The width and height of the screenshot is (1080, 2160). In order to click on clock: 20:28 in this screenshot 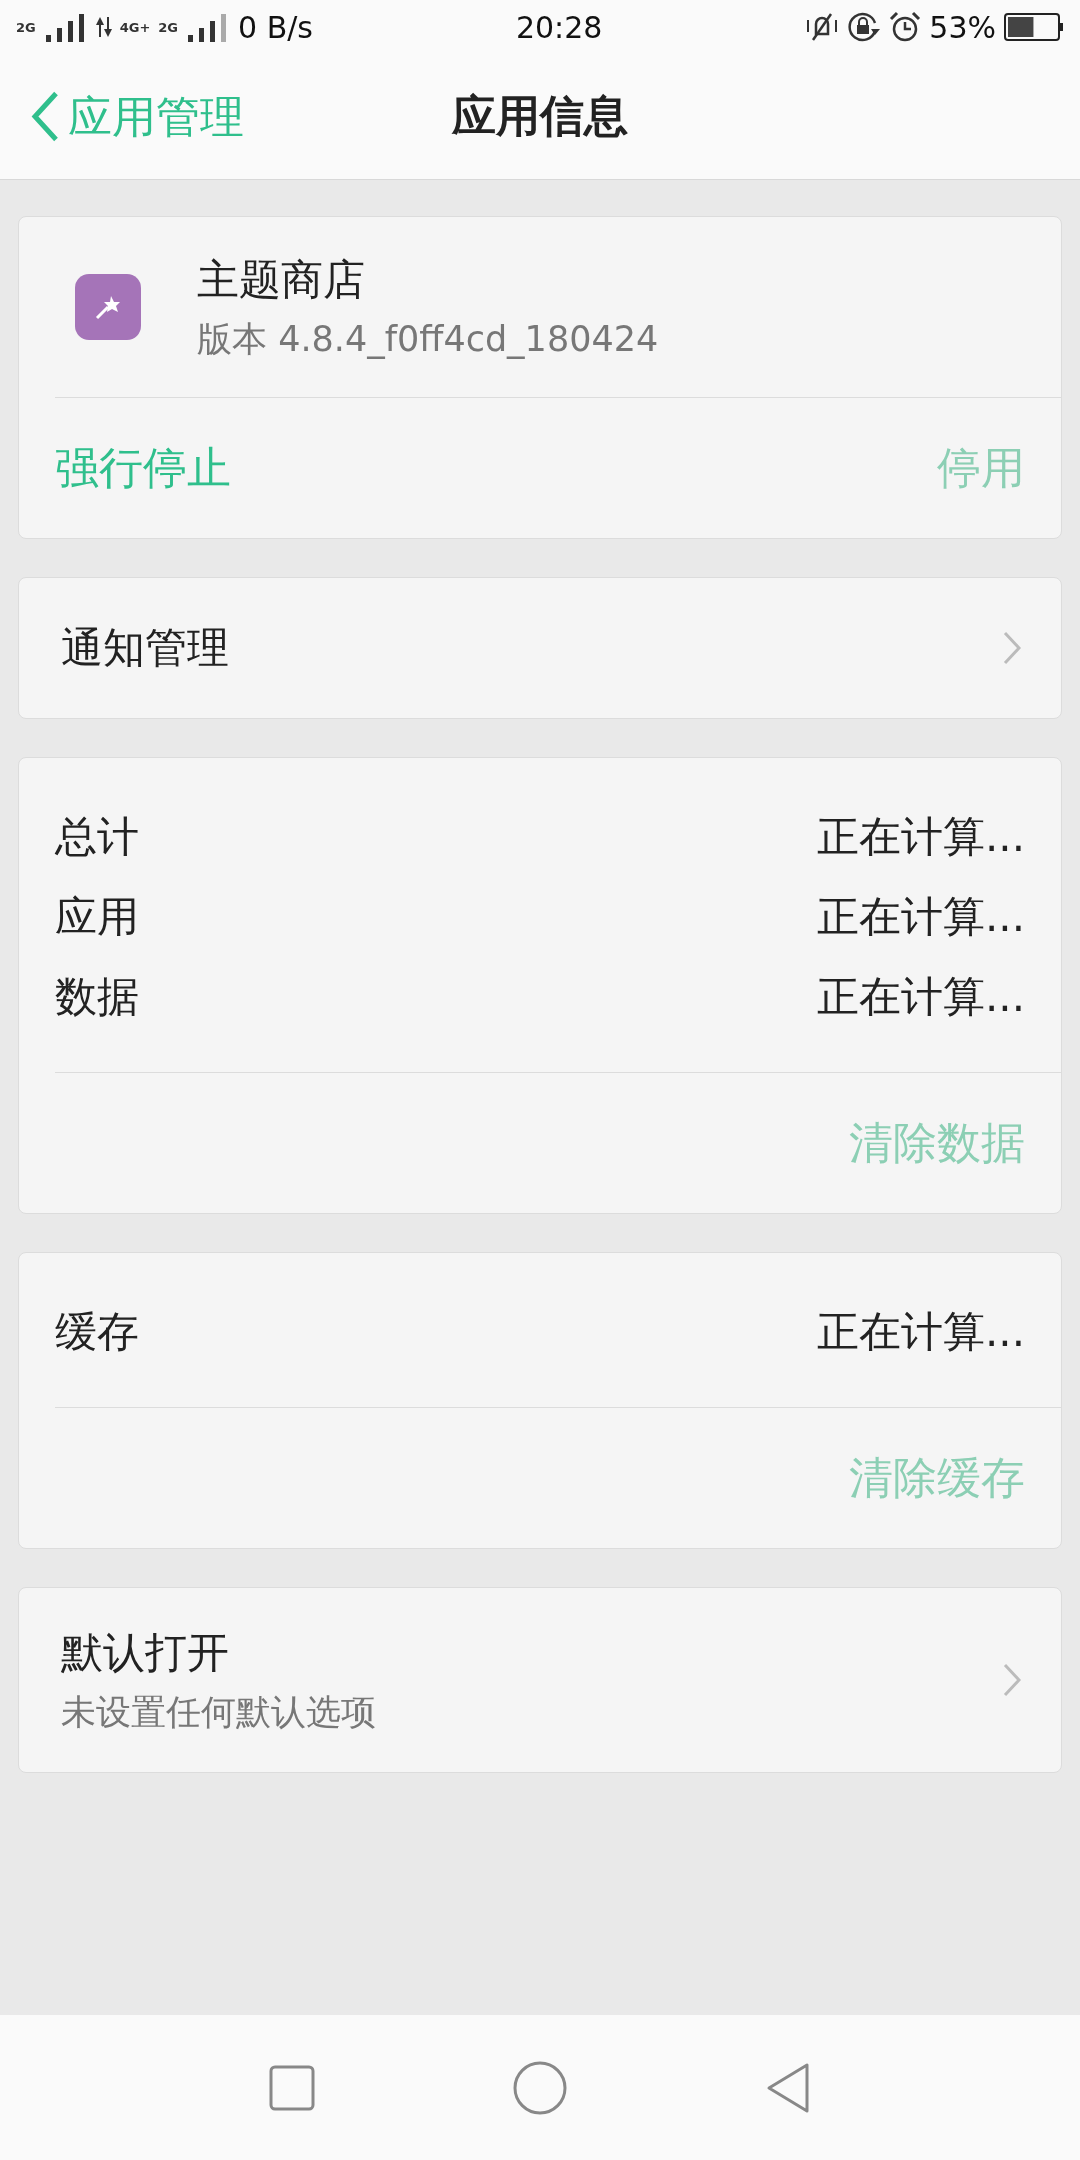, I will do `click(559, 27)`.